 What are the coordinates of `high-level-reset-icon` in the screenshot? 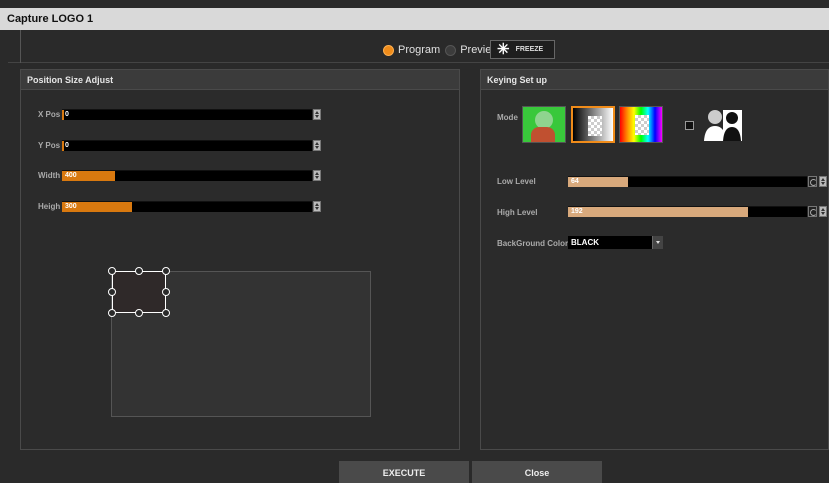 It's located at (812, 211).